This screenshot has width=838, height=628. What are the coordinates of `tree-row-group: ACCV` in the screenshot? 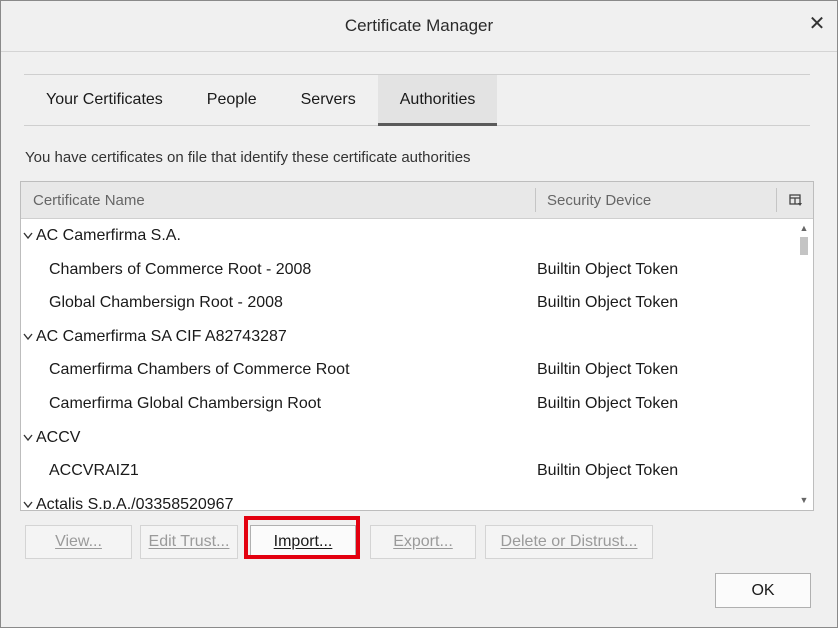 It's located at (408, 438).